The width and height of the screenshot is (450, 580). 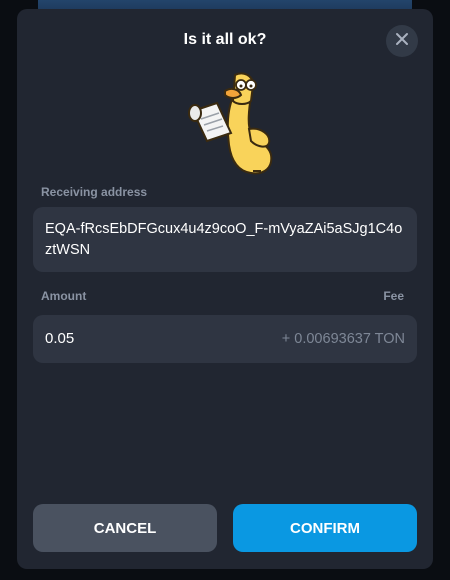 What do you see at coordinates (226, 123) in the screenshot?
I see `duck-sticker-icon` at bounding box center [226, 123].